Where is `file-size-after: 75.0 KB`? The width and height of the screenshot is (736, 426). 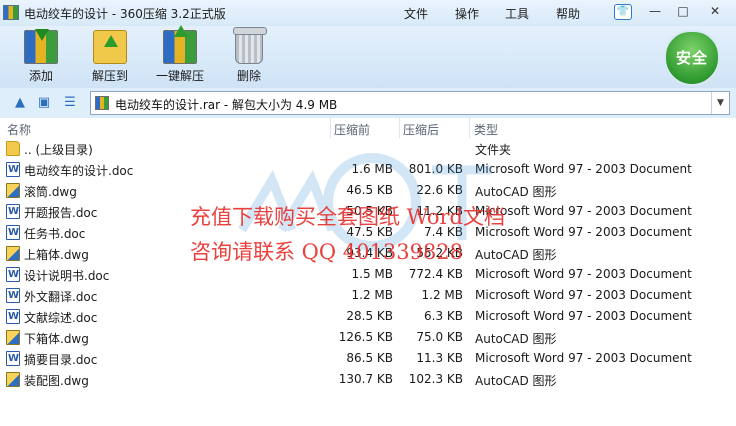 file-size-after: 75.0 KB is located at coordinates (439, 337).